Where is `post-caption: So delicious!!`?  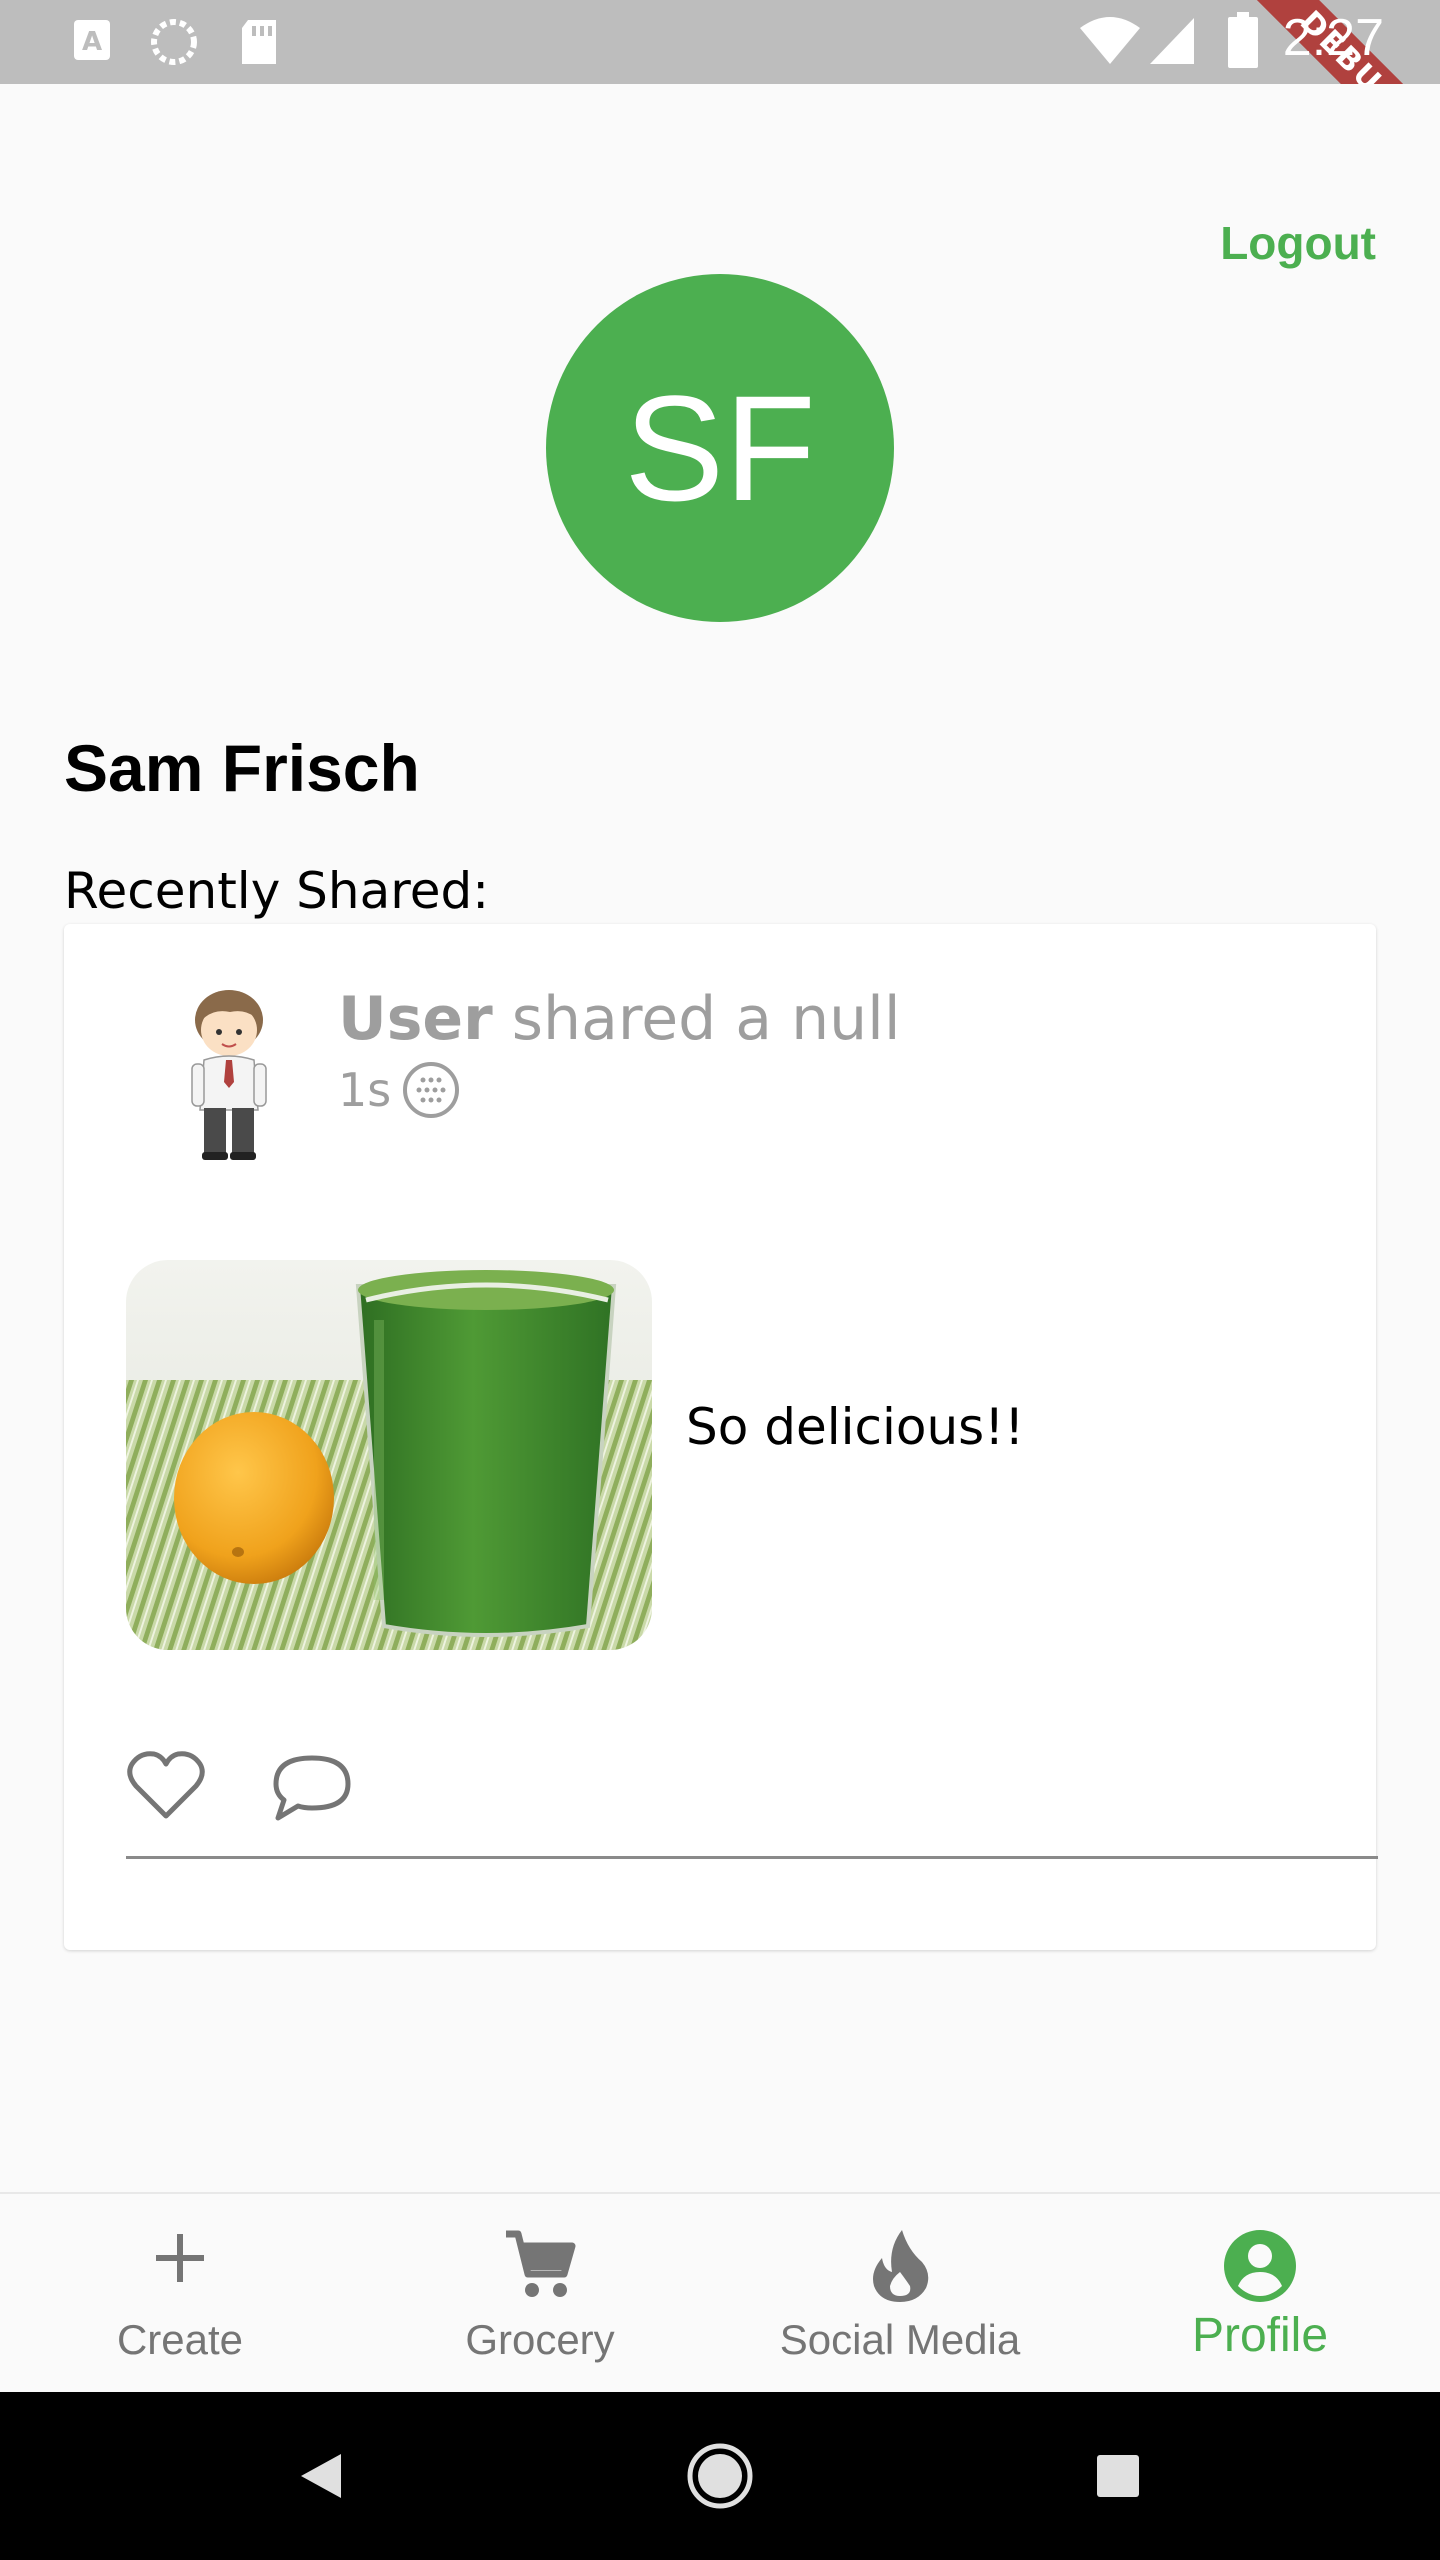
post-caption: So delicious!! is located at coordinates (855, 1427).